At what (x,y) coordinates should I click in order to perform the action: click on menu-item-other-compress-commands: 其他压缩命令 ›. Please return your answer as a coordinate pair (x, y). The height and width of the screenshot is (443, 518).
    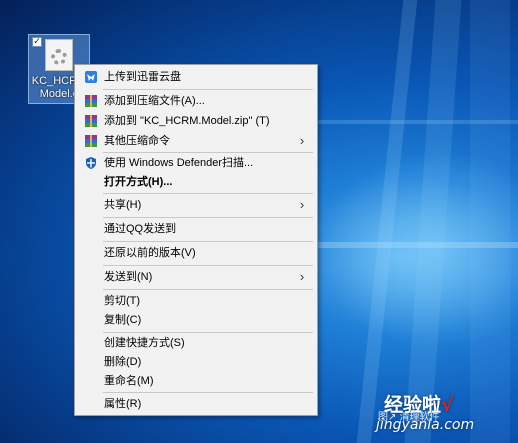
    Looking at the image, I should click on (196, 141).